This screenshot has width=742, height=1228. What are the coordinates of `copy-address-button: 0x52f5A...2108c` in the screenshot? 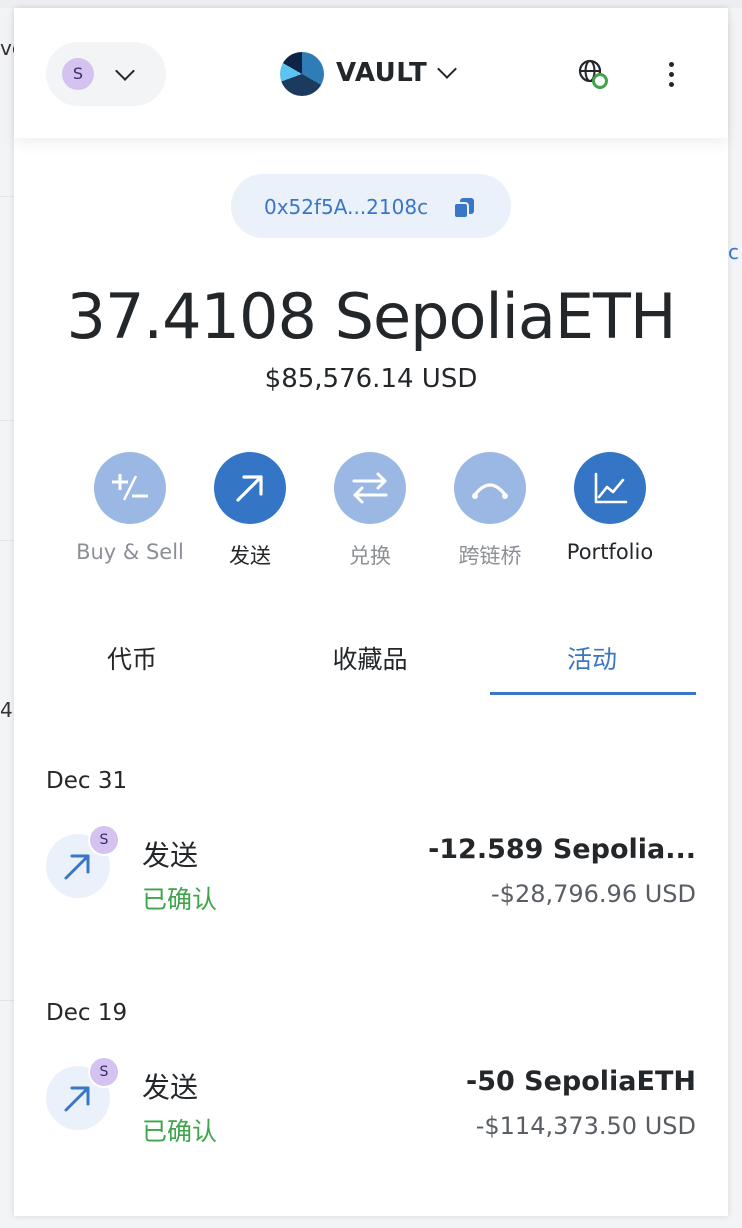 It's located at (371, 206).